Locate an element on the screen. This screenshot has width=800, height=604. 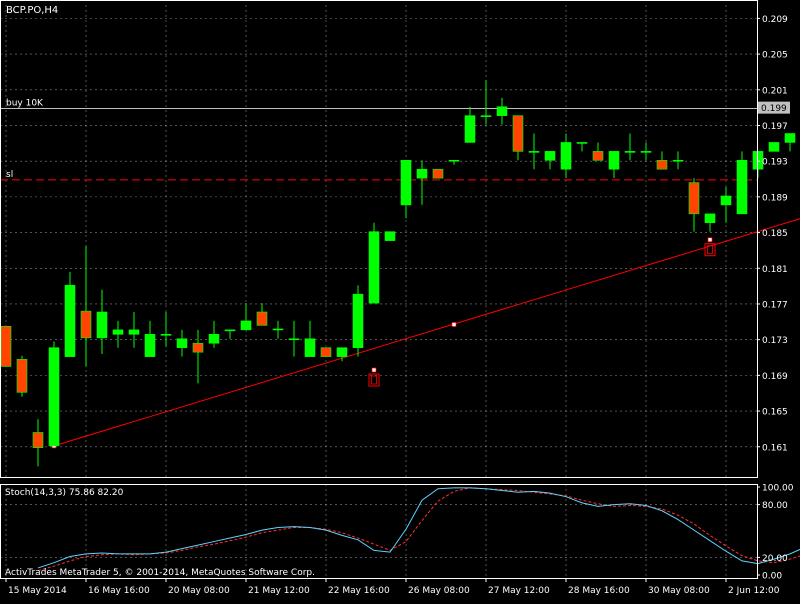
chart-title: BCP.PO,H4 is located at coordinates (32, 10).